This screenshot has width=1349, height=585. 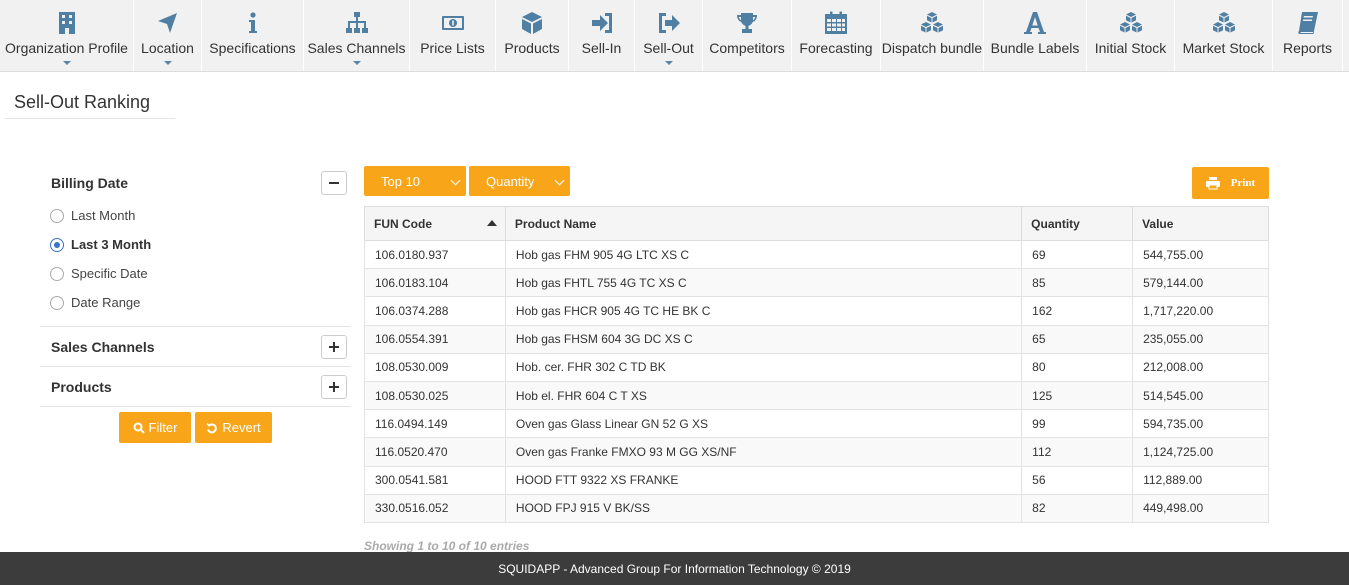 I want to click on expand-sales-channels-button, so click(x=334, y=346).